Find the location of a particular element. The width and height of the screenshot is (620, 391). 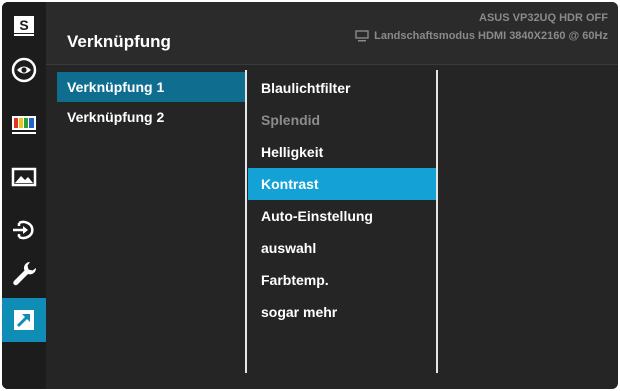

color-bars-icon is located at coordinates (24, 125).